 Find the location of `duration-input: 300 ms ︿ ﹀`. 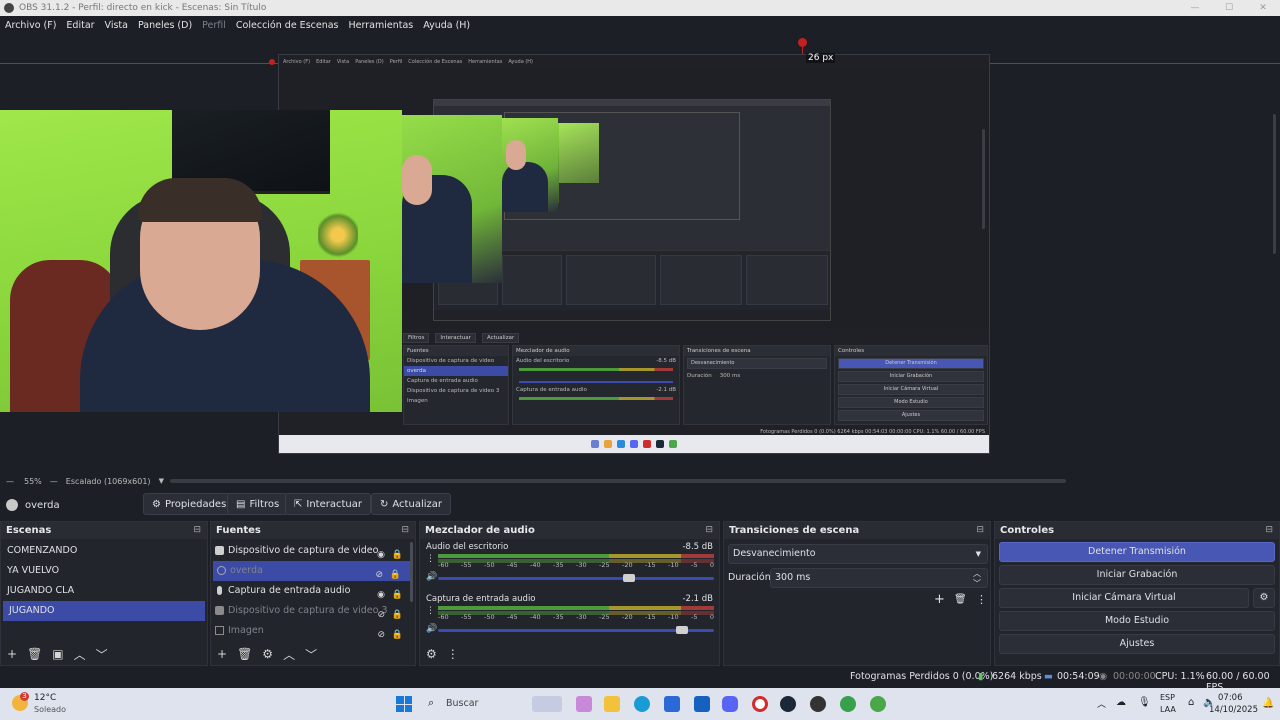

duration-input: 300 ms ︿ ﹀ is located at coordinates (879, 578).